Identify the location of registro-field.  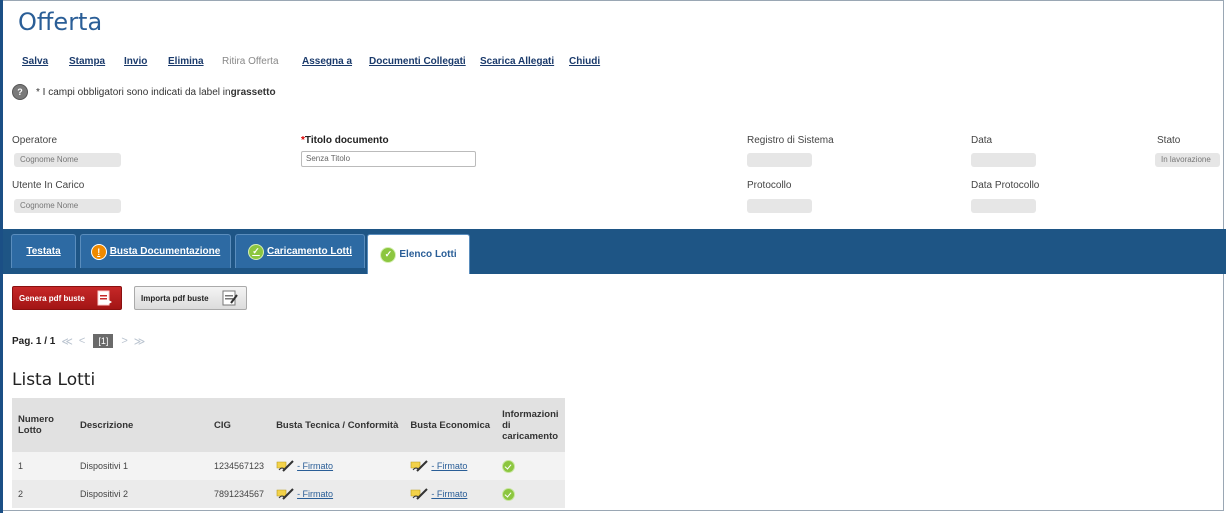
(779, 160).